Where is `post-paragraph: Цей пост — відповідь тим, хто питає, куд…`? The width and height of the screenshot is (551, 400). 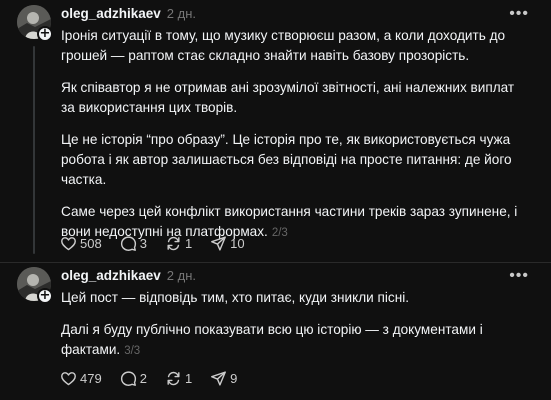 post-paragraph: Цей пост — відповідь тим, хто питає, куд… is located at coordinates (235, 297).